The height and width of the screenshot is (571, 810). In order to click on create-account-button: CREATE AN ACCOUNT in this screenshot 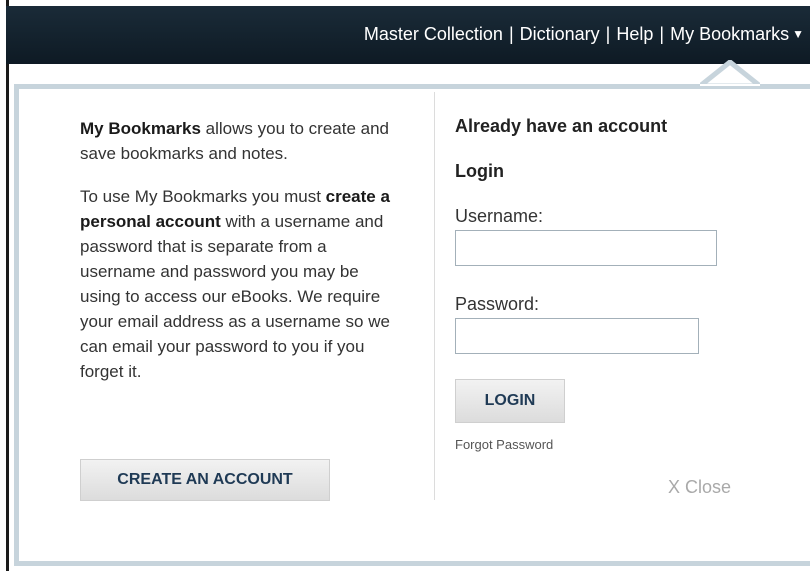, I will do `click(205, 480)`.